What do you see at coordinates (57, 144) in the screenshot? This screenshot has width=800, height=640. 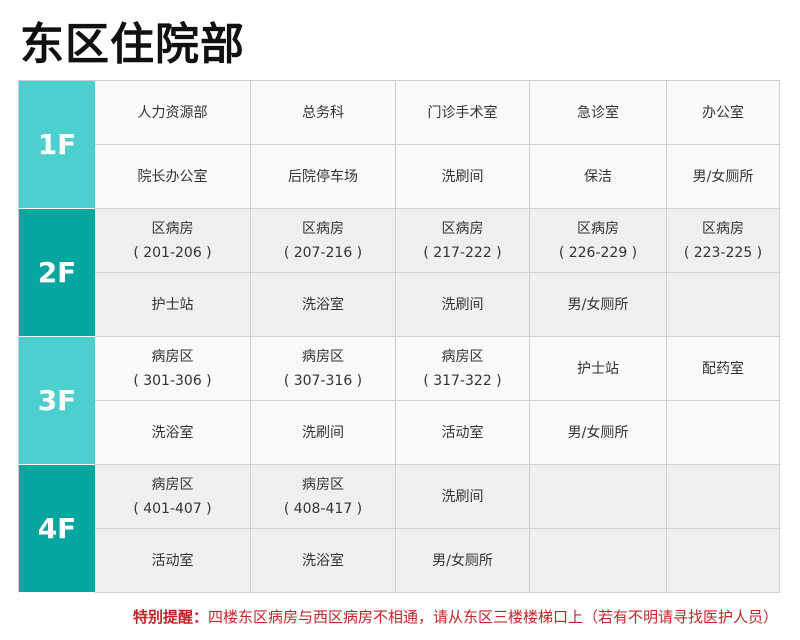 I see `floor-label-1f: 1F` at bounding box center [57, 144].